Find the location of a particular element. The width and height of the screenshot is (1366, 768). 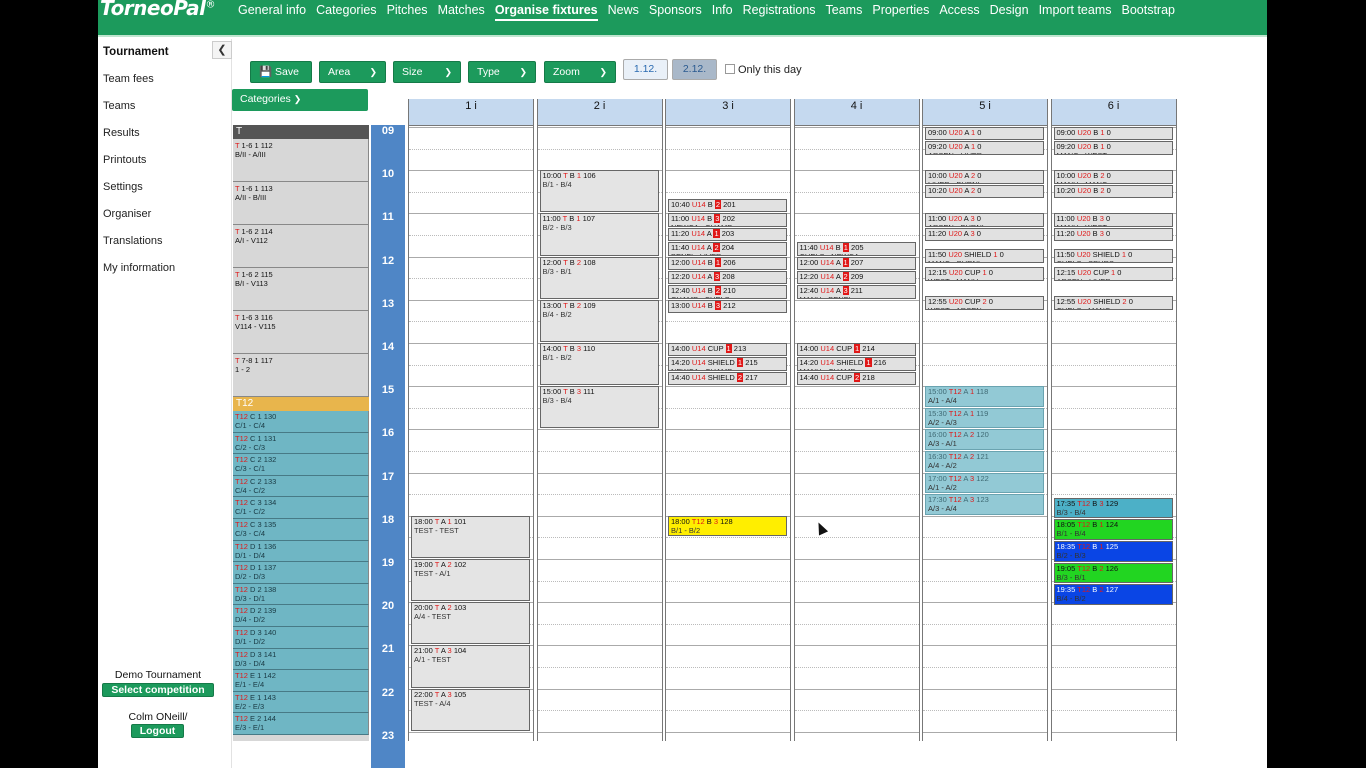

category-item: T12 C 2 132 C/3 - C/1 is located at coordinates (301, 465).